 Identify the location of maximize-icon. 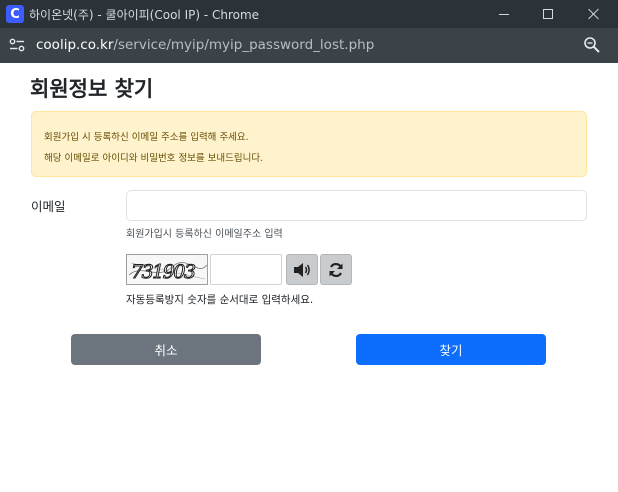
(548, 14).